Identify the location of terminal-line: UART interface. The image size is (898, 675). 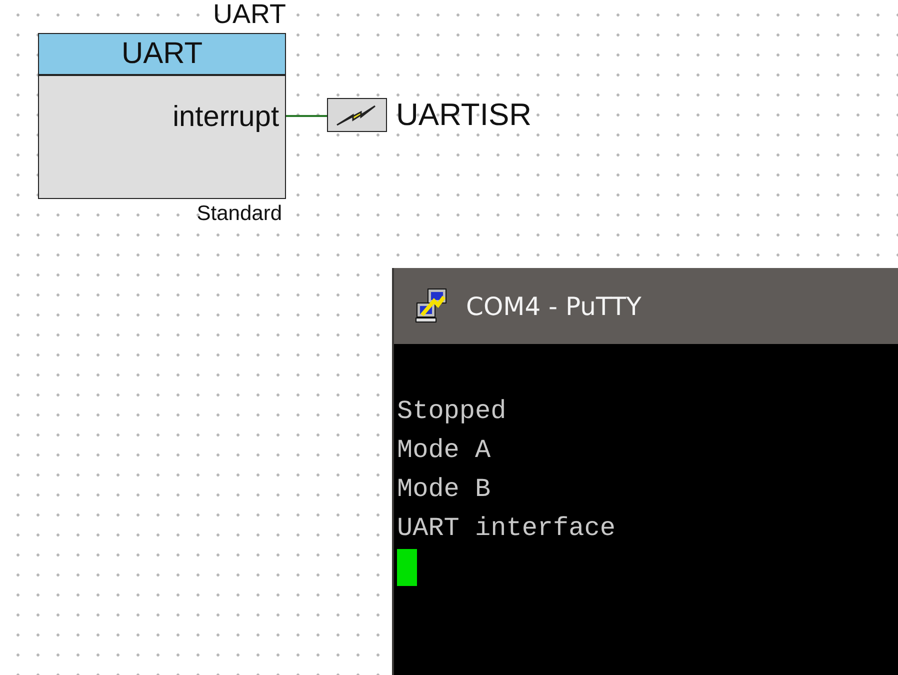
(506, 528).